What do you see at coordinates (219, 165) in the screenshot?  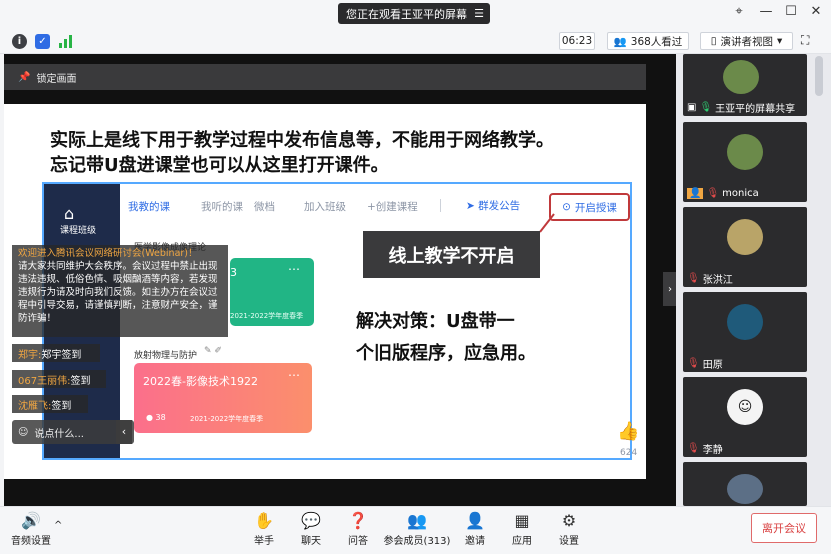 I see `slide-line-2: 忘记带U盘进课堂也可以从这里打开课件。` at bounding box center [219, 165].